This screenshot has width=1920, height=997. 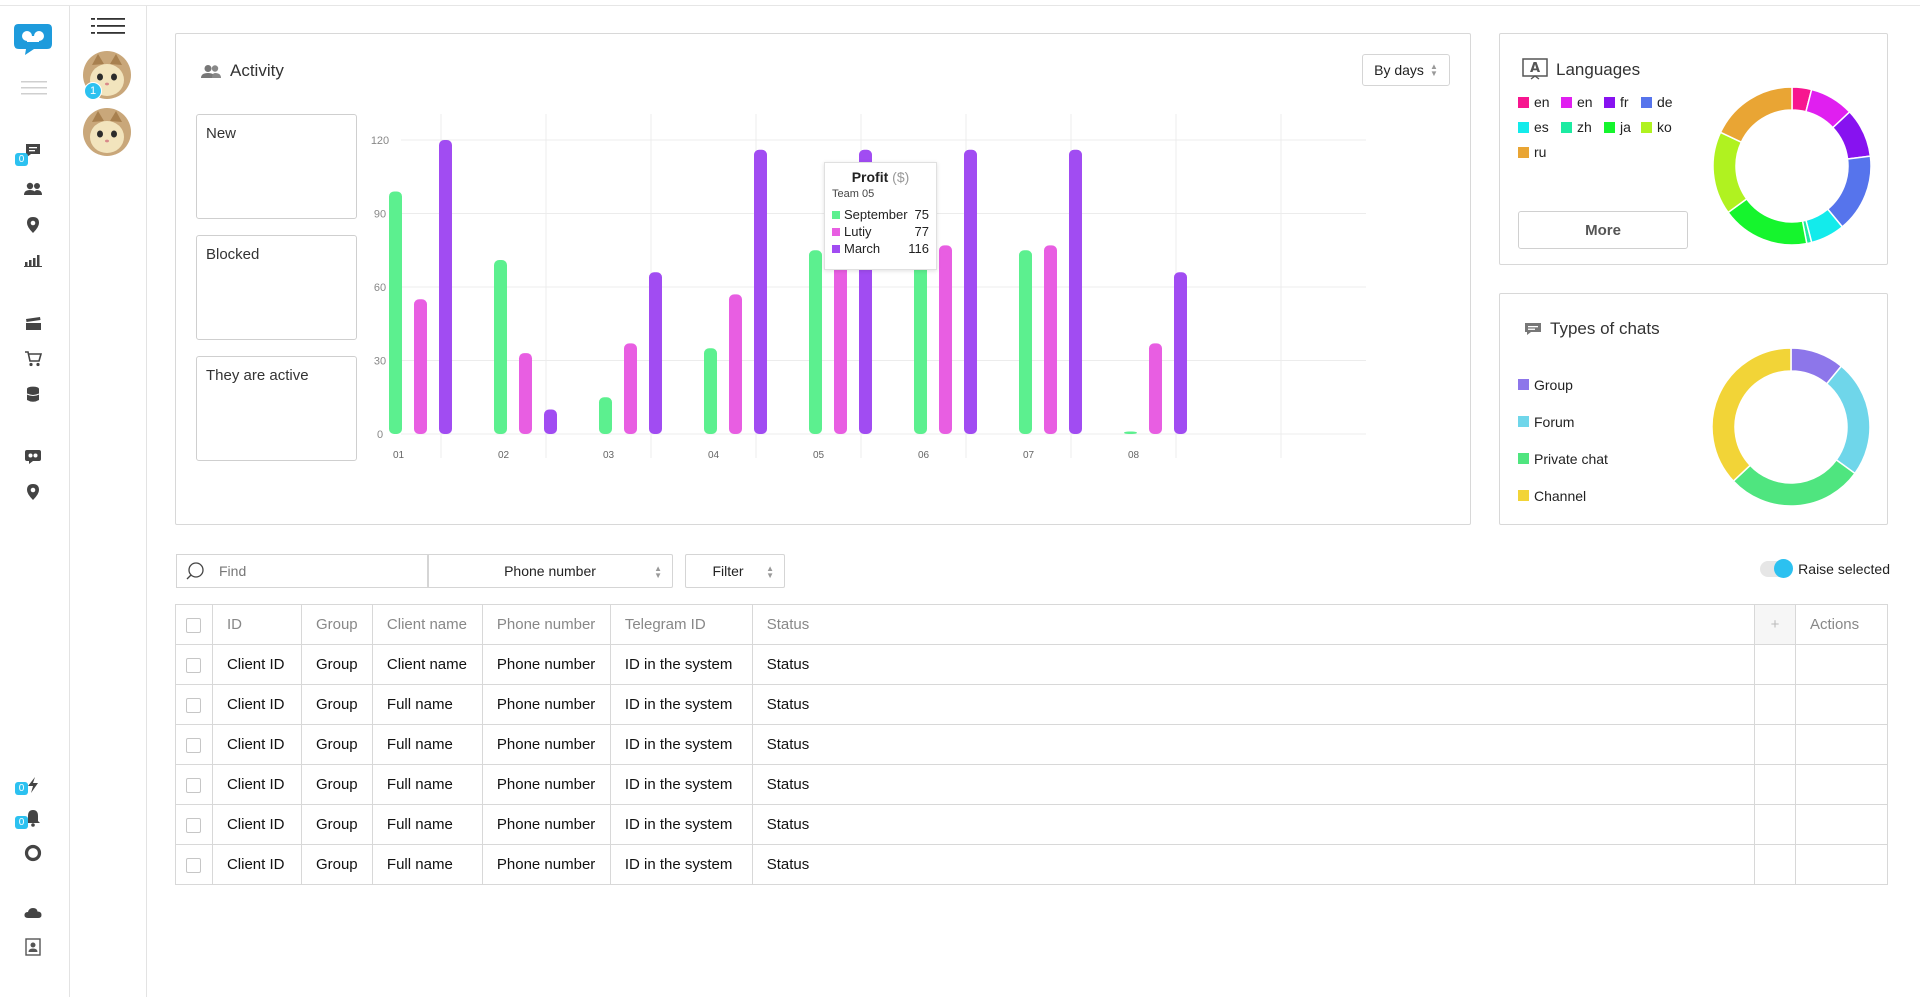 I want to click on filter-select: Filter ▲ ▼, so click(x=735, y=571).